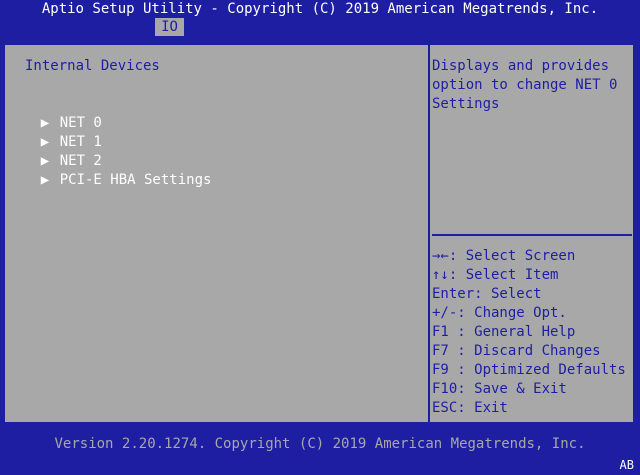  Describe the element at coordinates (521, 66) in the screenshot. I see `help-text-line: Displays and provides` at that location.